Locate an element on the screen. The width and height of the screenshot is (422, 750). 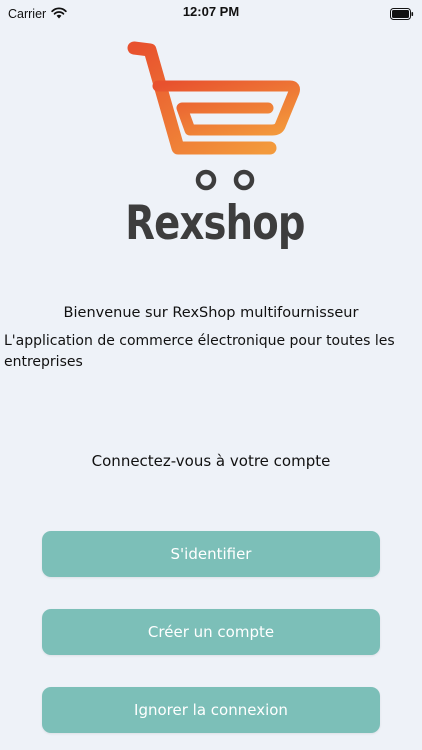
welcome-title: Bienvenue sur RexShop multifournisseur is located at coordinates (211, 313).